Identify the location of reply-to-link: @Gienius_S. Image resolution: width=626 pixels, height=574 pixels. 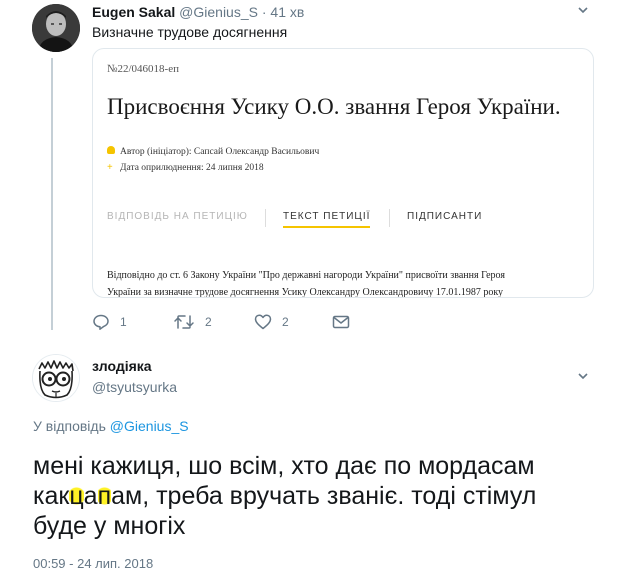
(149, 426).